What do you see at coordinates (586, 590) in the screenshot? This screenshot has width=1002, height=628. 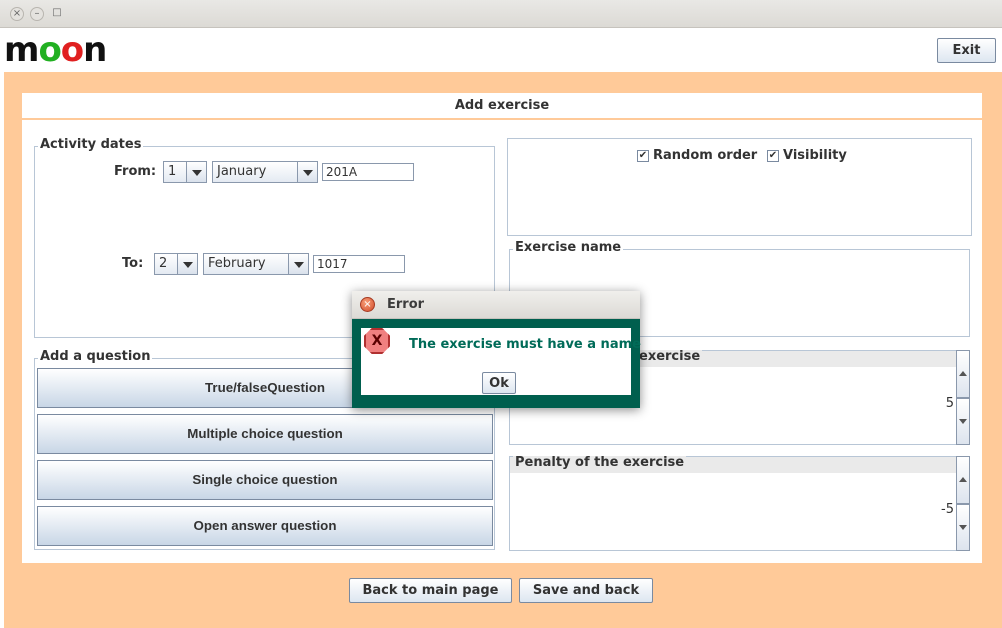 I see `save-and-back-button: Save and back` at bounding box center [586, 590].